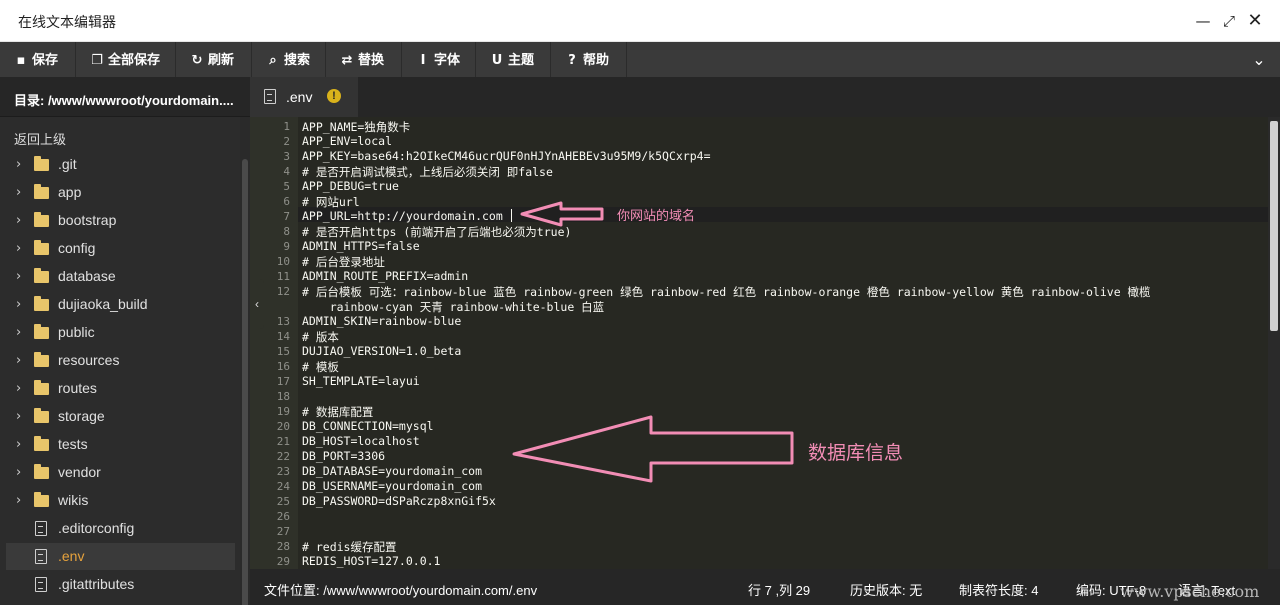 The image size is (1280, 605). I want to click on editor-toolbar: ▪ 保存 ❐ 全部保存 ↻ 刷新 ⌕ 搜索 ⇄ 替换 I 字体 U 主题 ? 帮助 ⌄, so click(640, 59).